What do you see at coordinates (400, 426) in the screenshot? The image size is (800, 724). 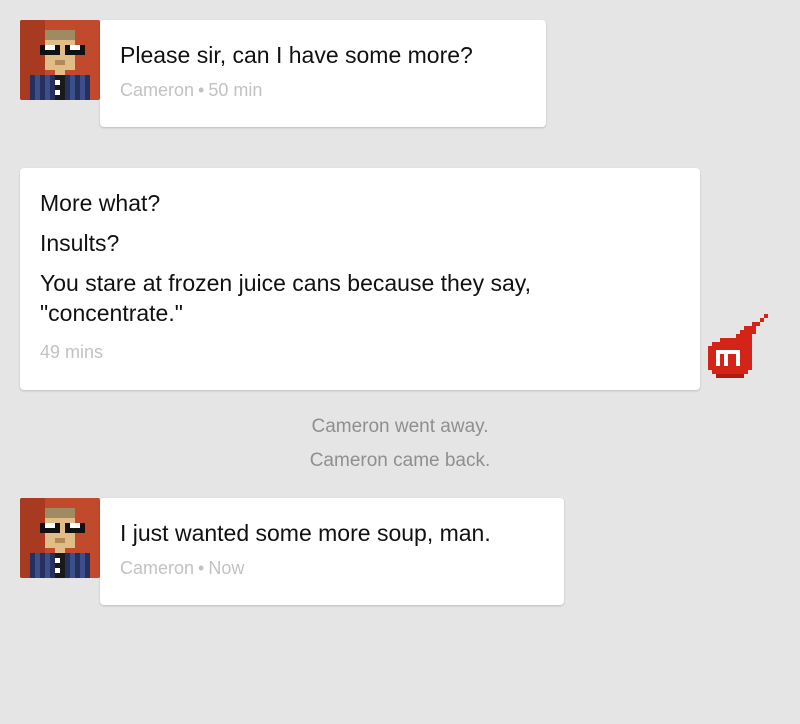 I see `status-event: Cameron went away.` at bounding box center [400, 426].